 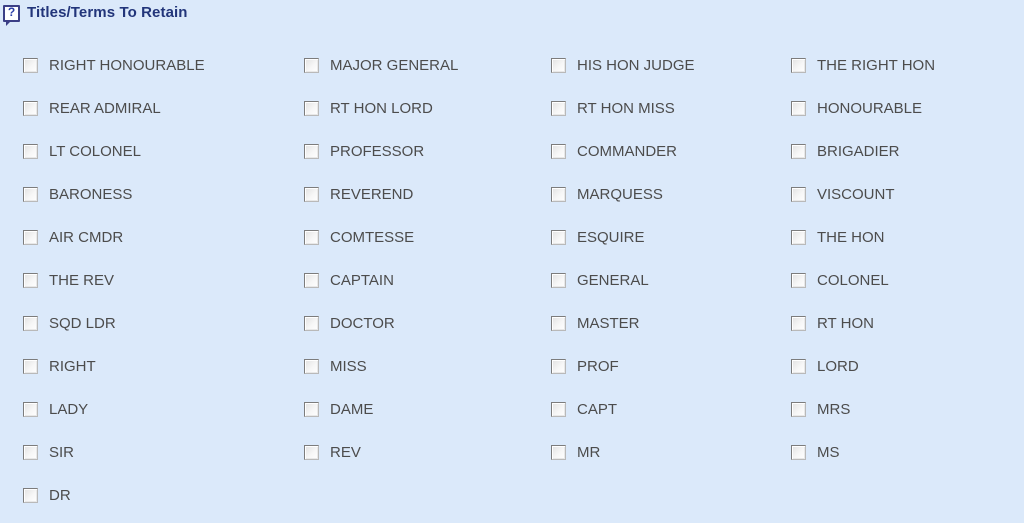 I want to click on checkbox-label: COLONEL, so click(x=853, y=280).